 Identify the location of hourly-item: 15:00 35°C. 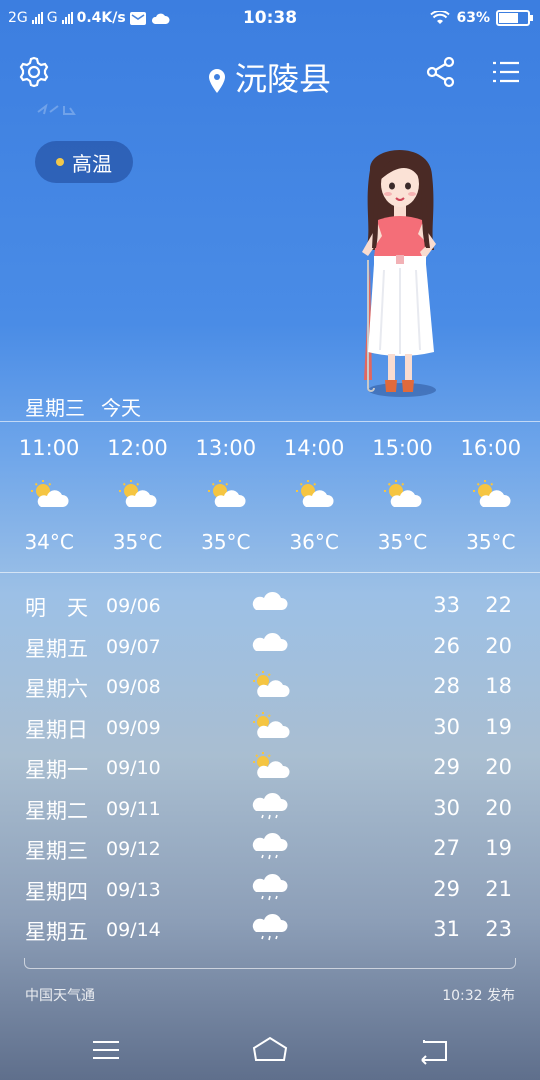
(402, 495).